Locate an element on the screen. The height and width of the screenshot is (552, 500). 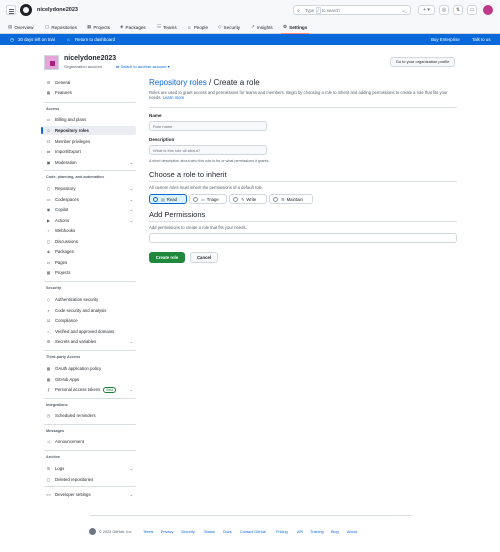
pull-requests-icon: ⇅ is located at coordinates (458, 10).